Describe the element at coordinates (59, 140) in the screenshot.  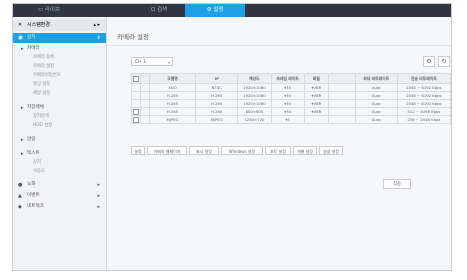
I see `sidebar-item-alarm: ▸ 알람` at that location.